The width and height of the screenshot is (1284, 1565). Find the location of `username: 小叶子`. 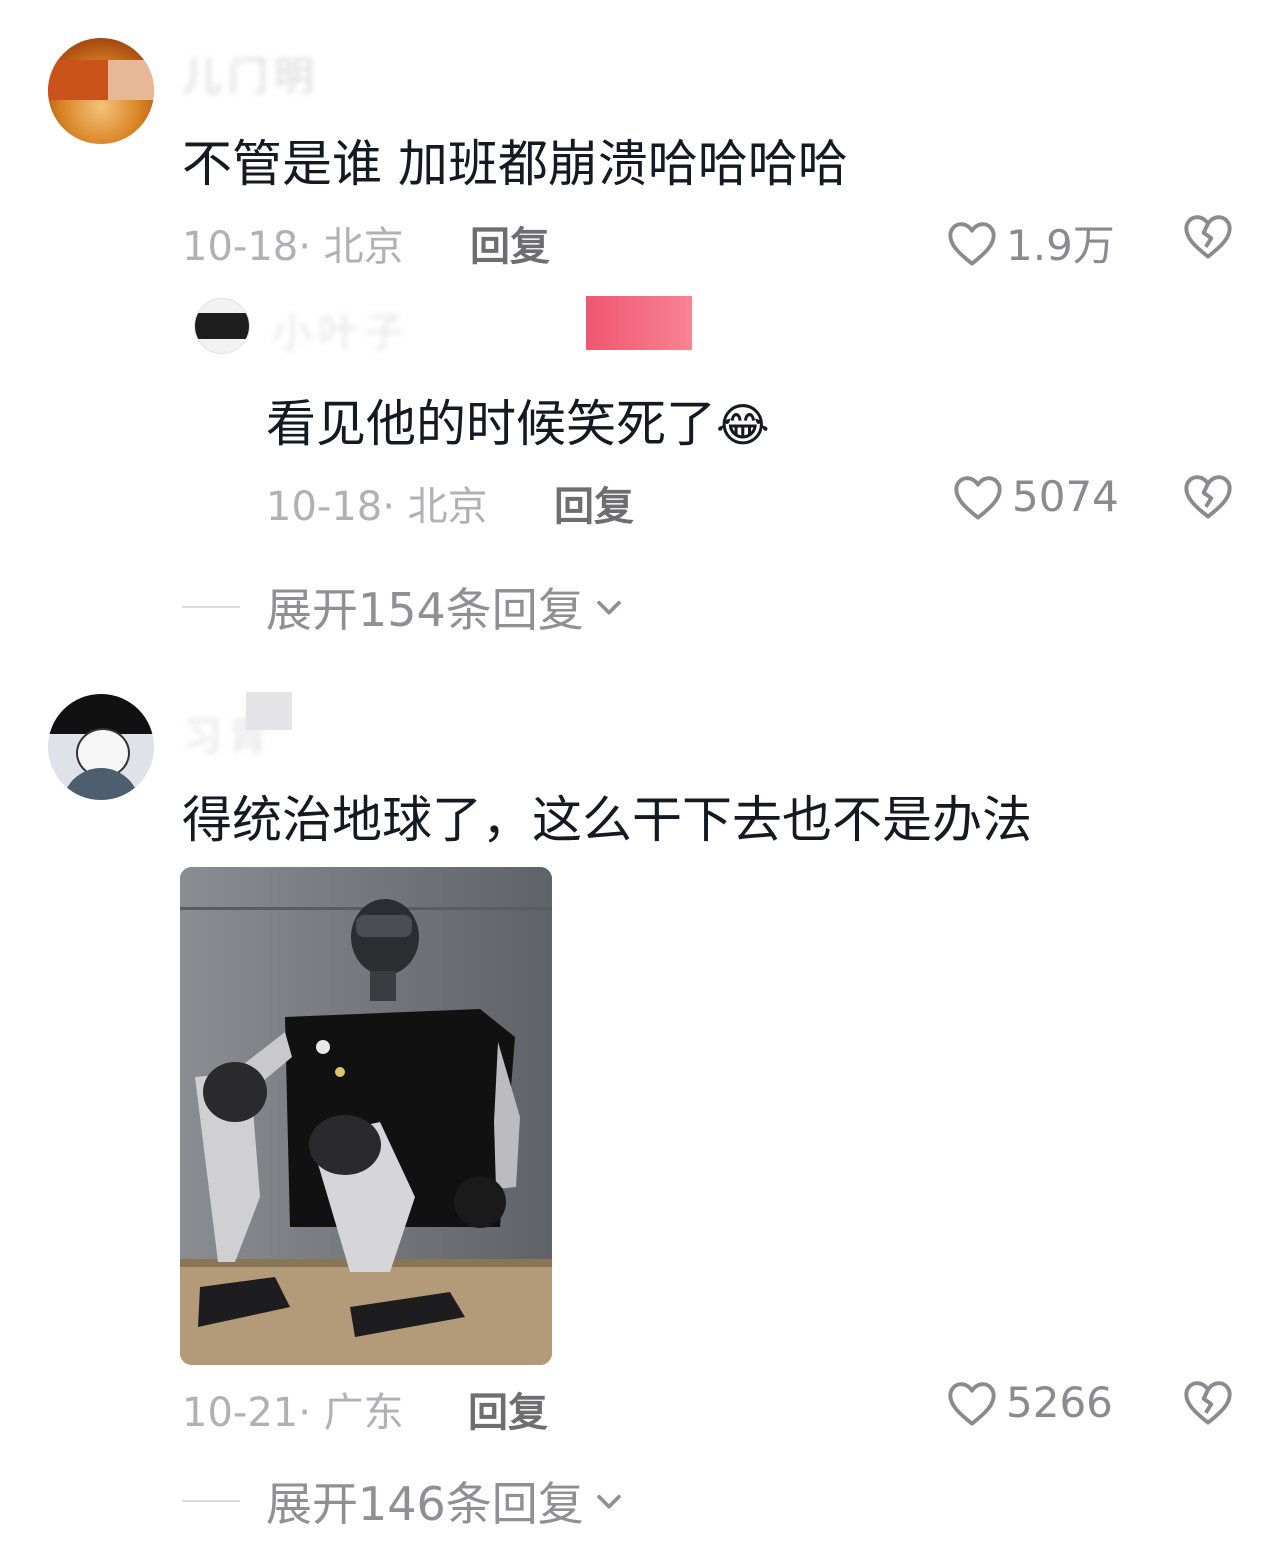

username: 小叶子 is located at coordinates (341, 329).